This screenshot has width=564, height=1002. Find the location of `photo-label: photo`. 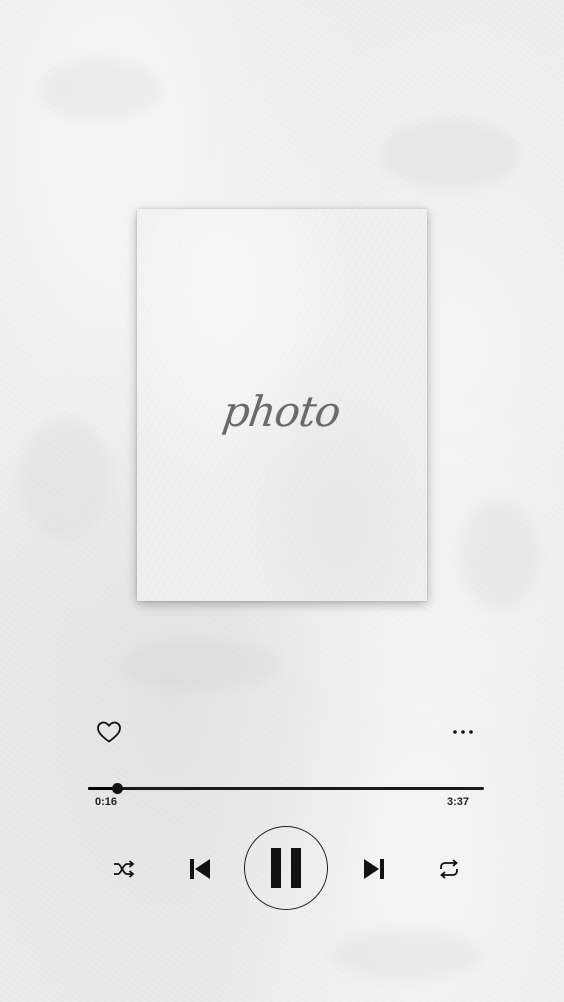

photo-label: photo is located at coordinates (281, 411).